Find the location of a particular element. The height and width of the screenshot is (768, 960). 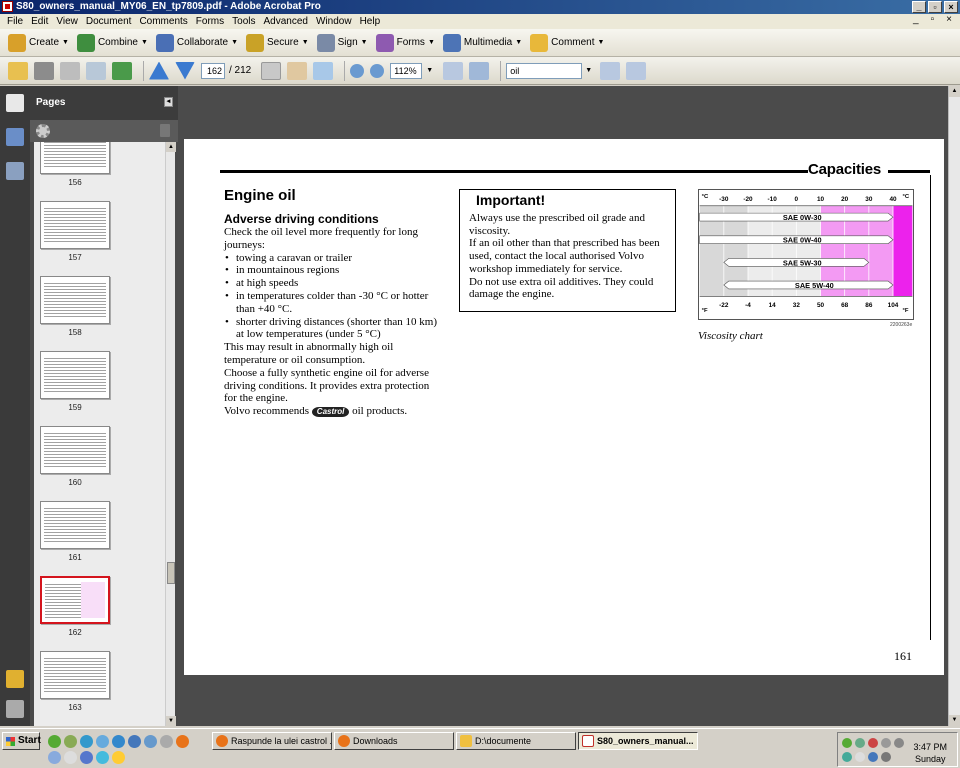

fit-width-icon is located at coordinates (479, 70).